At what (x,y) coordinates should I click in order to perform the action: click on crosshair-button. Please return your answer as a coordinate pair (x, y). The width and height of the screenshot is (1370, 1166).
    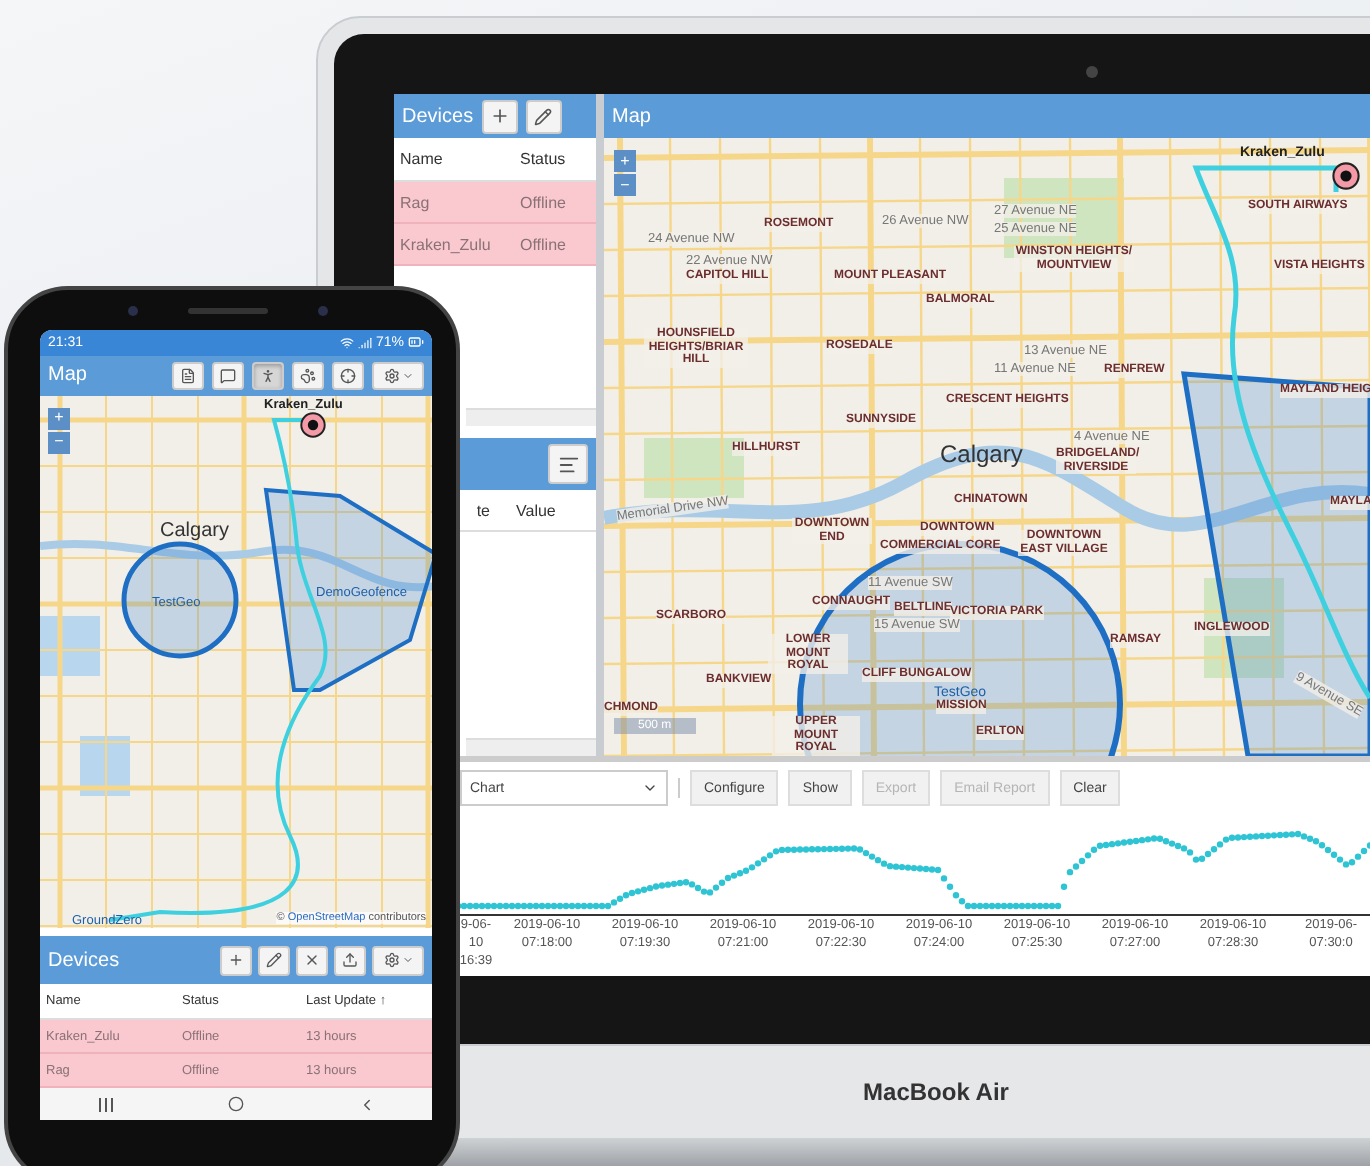
    Looking at the image, I should click on (348, 375).